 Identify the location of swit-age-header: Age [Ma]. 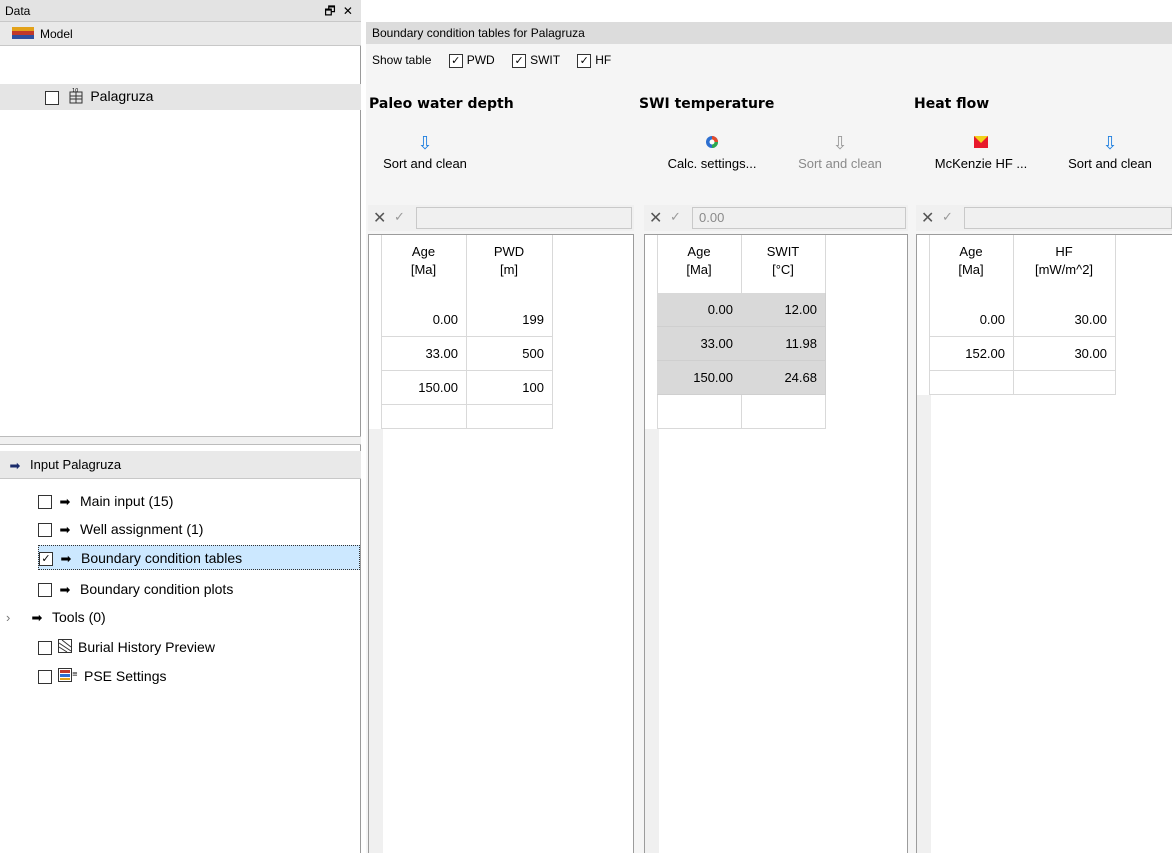
(699, 261).